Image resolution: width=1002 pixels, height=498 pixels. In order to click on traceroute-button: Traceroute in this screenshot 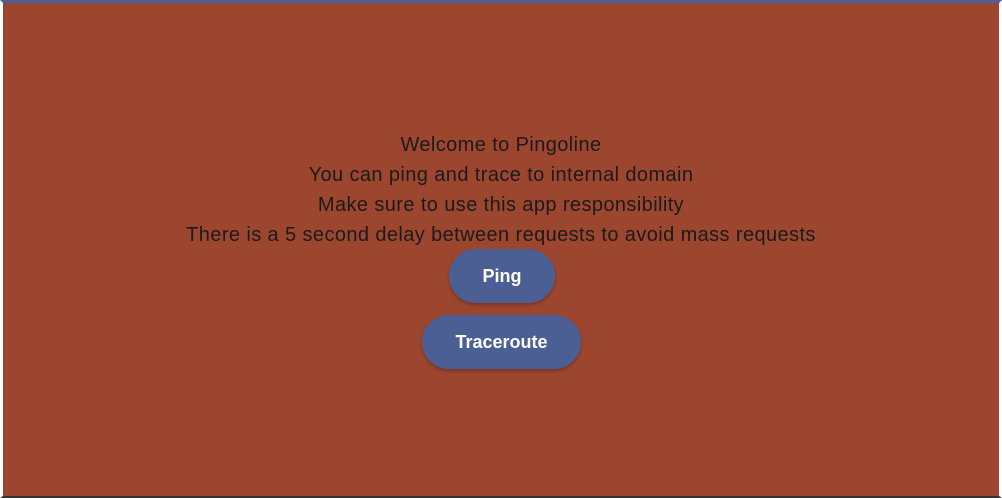, I will do `click(501, 342)`.